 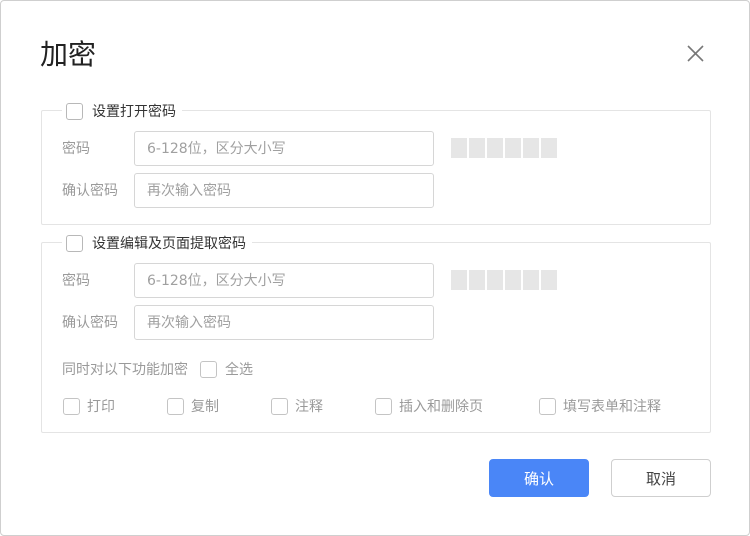 What do you see at coordinates (74, 243) in the screenshot?
I see `edit-password-checkbox` at bounding box center [74, 243].